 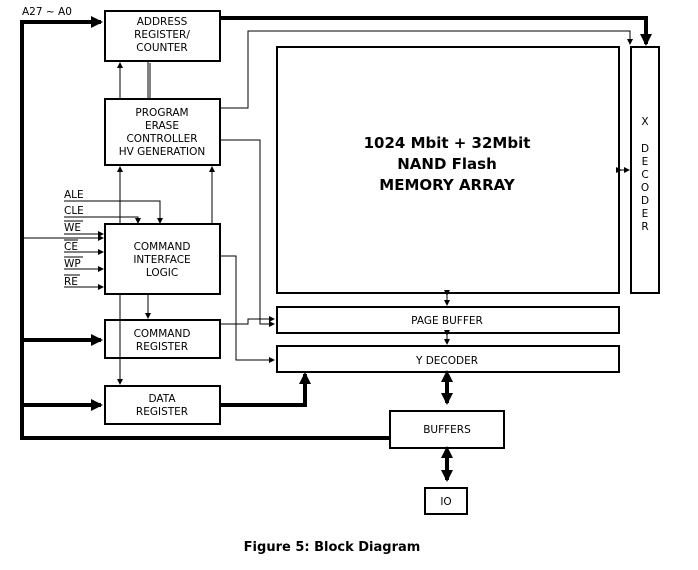 What do you see at coordinates (162, 22) in the screenshot?
I see `svg-text: ADDRESS` at bounding box center [162, 22].